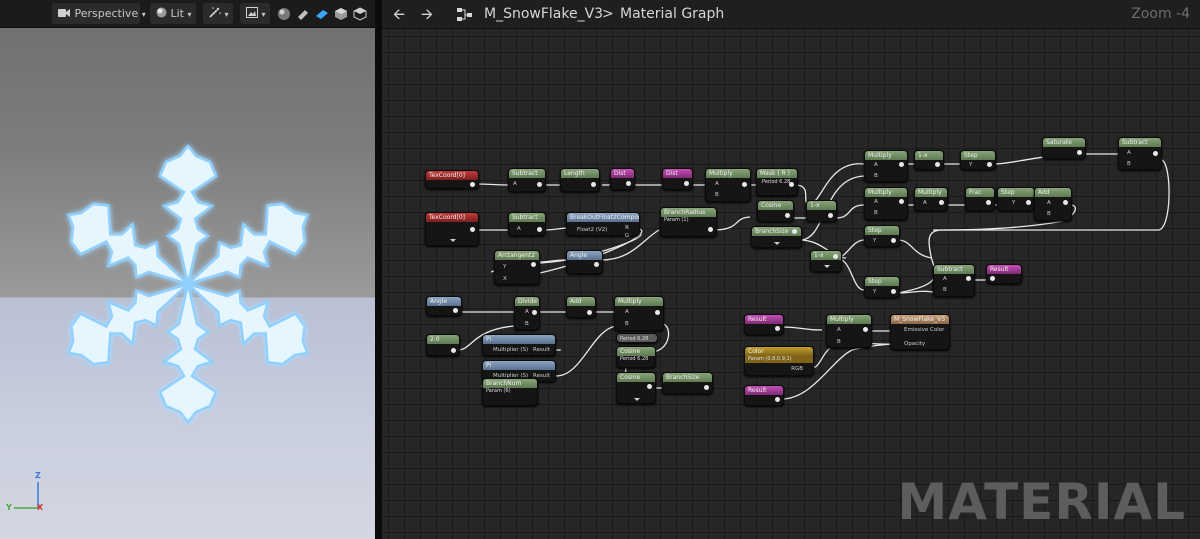 The height and width of the screenshot is (539, 1200). What do you see at coordinates (954, 280) in the screenshot?
I see `node-subtract-4: Subtract A B` at bounding box center [954, 280].